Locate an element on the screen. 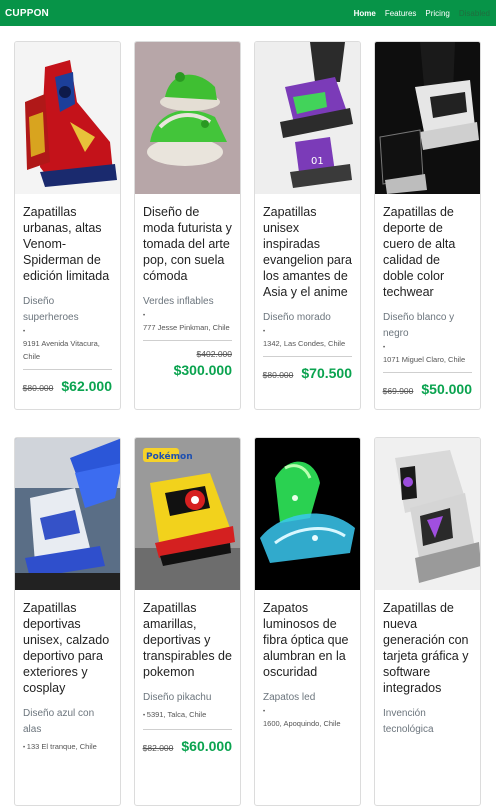  product-subtitle: Diseño morado is located at coordinates (297, 317).